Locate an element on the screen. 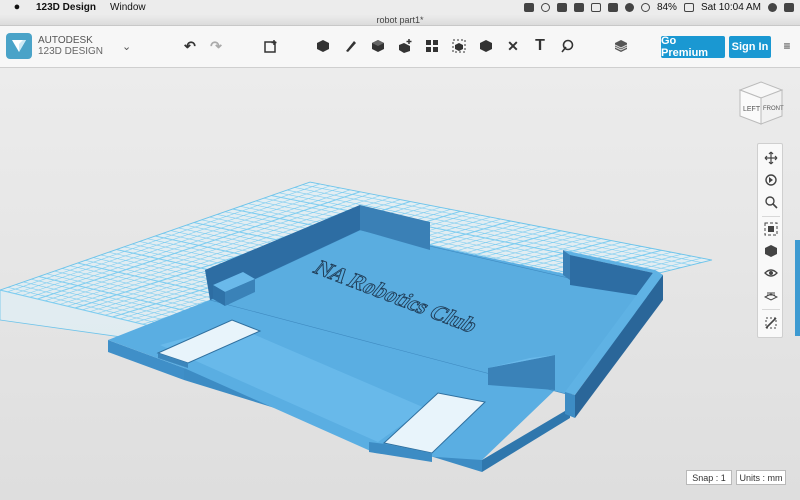 The width and height of the screenshot is (800, 500). search-icon is located at coordinates (772, 7).